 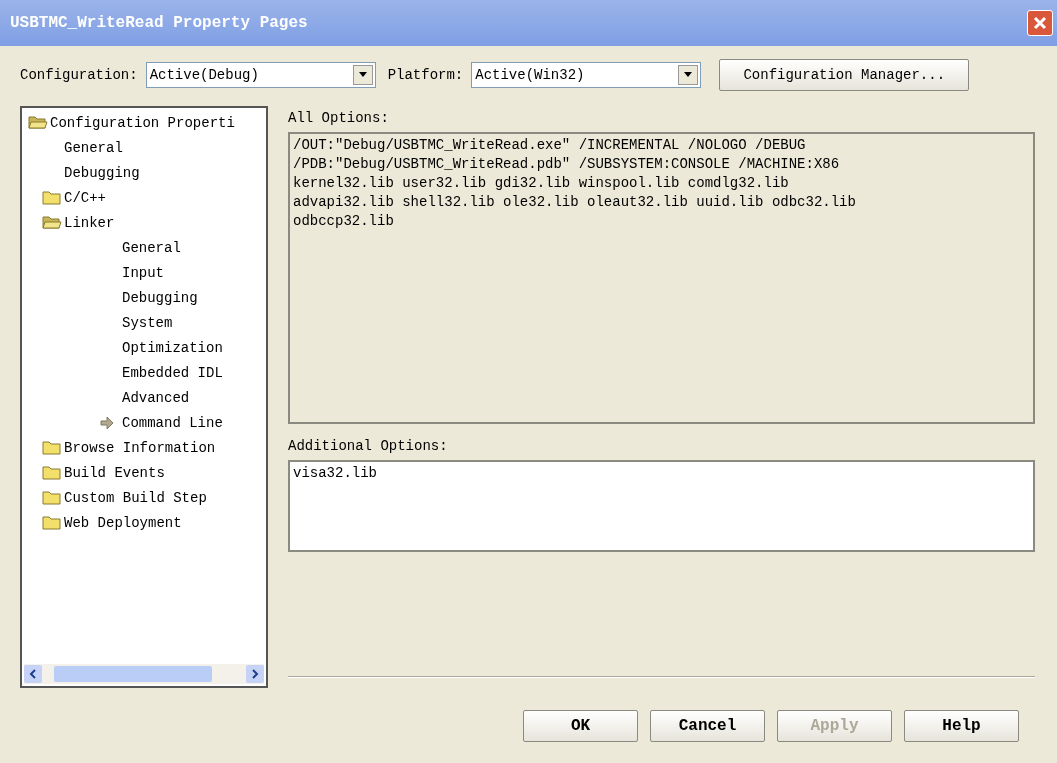 I want to click on configuration-dropdown: Active(Debug), so click(x=260, y=75).